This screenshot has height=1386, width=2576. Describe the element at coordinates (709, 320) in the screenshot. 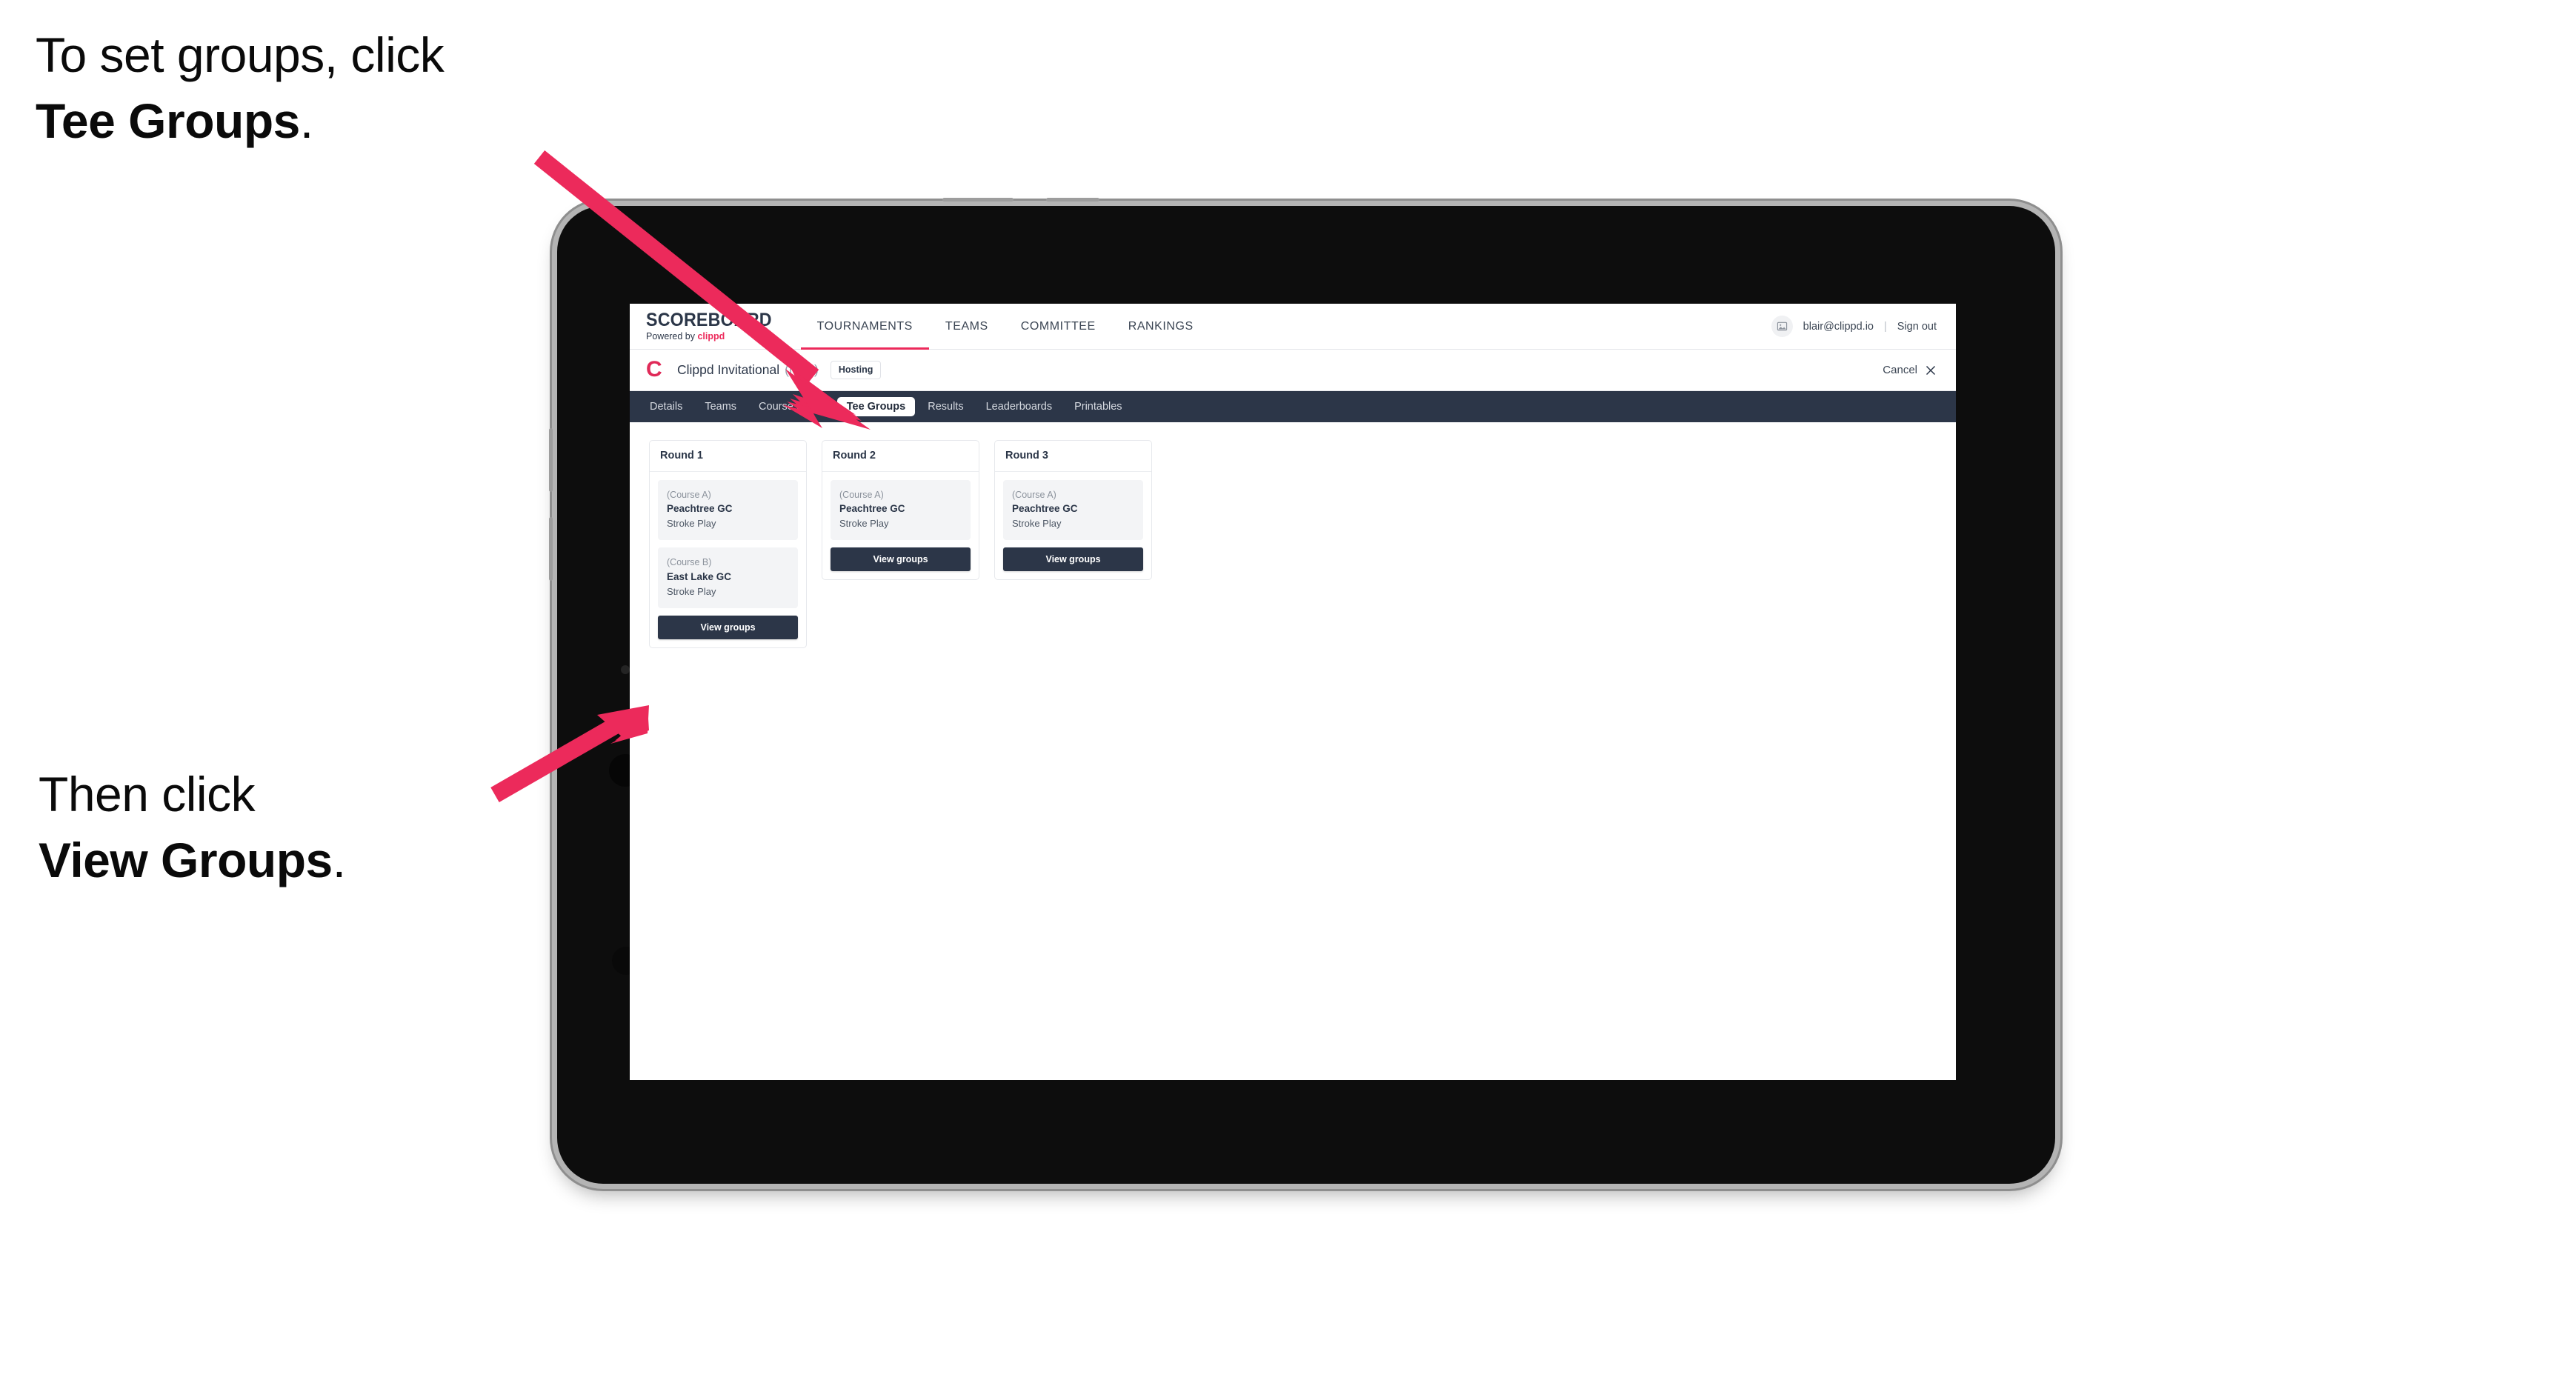

I see `logo-wordmark: SCOREBOARD` at that location.